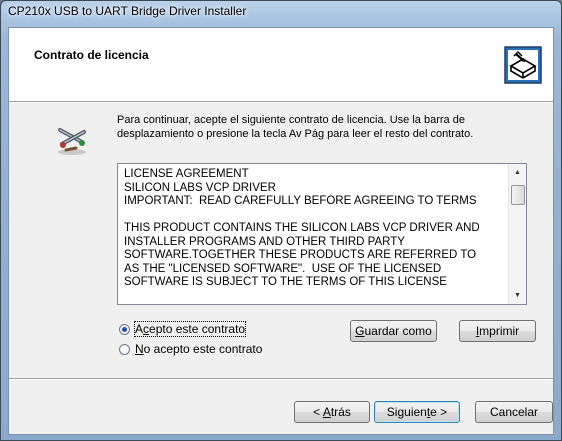  I want to click on scroll-thumb, so click(518, 195).